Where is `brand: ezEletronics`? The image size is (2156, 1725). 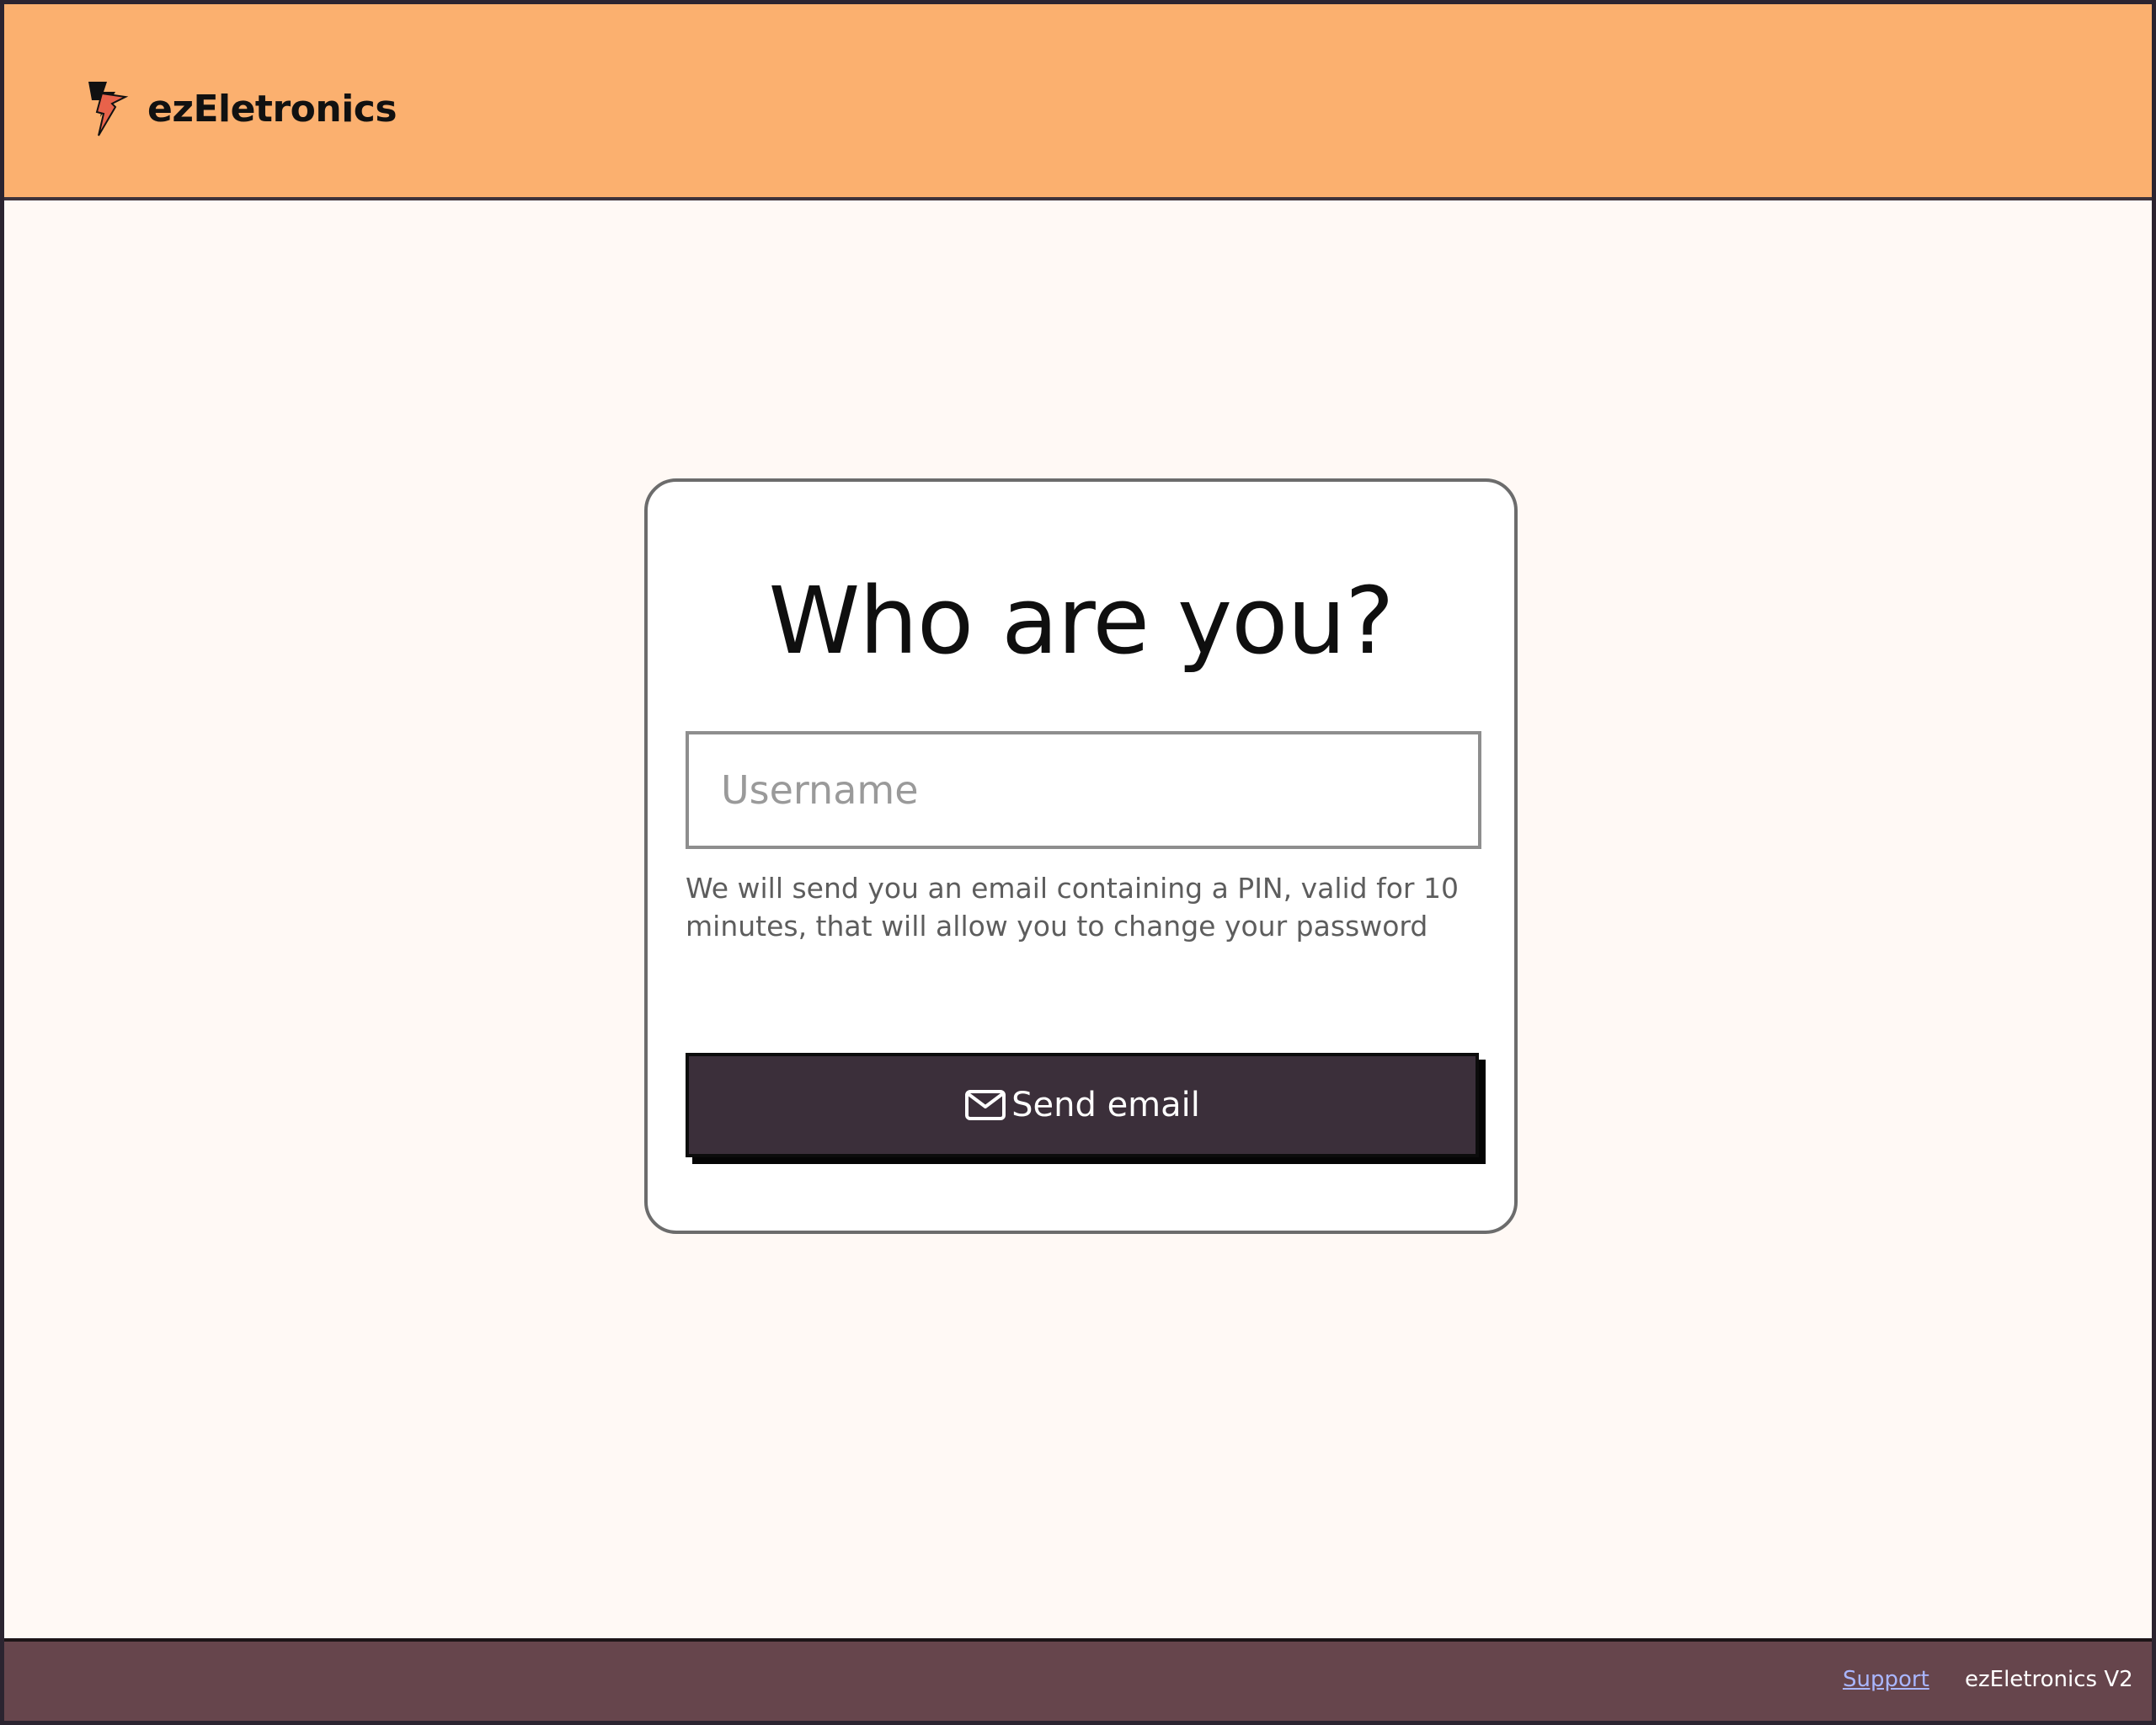
brand: ezEletronics is located at coordinates (240, 108).